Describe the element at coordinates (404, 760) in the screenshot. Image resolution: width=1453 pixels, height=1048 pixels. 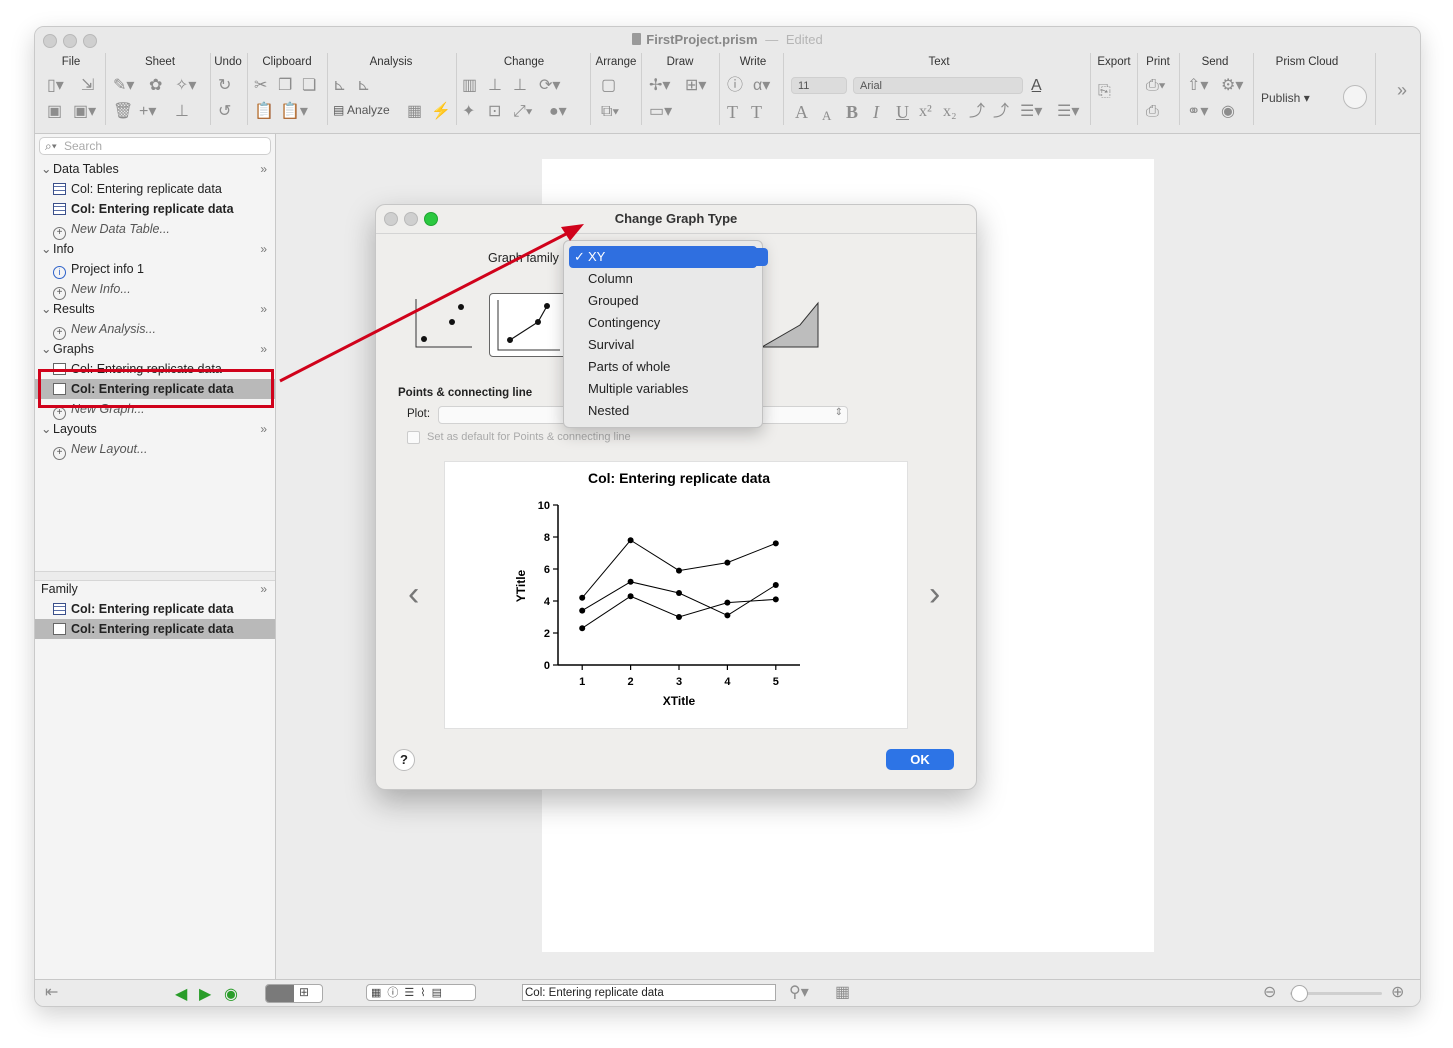
I see `help-button: ?` at that location.